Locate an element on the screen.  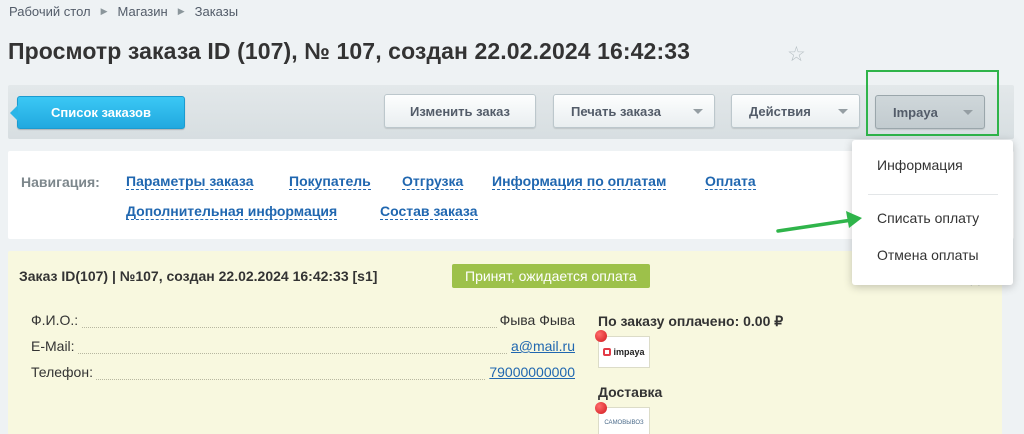
nav-link-payment-info: Информация по оплатам is located at coordinates (579, 181).